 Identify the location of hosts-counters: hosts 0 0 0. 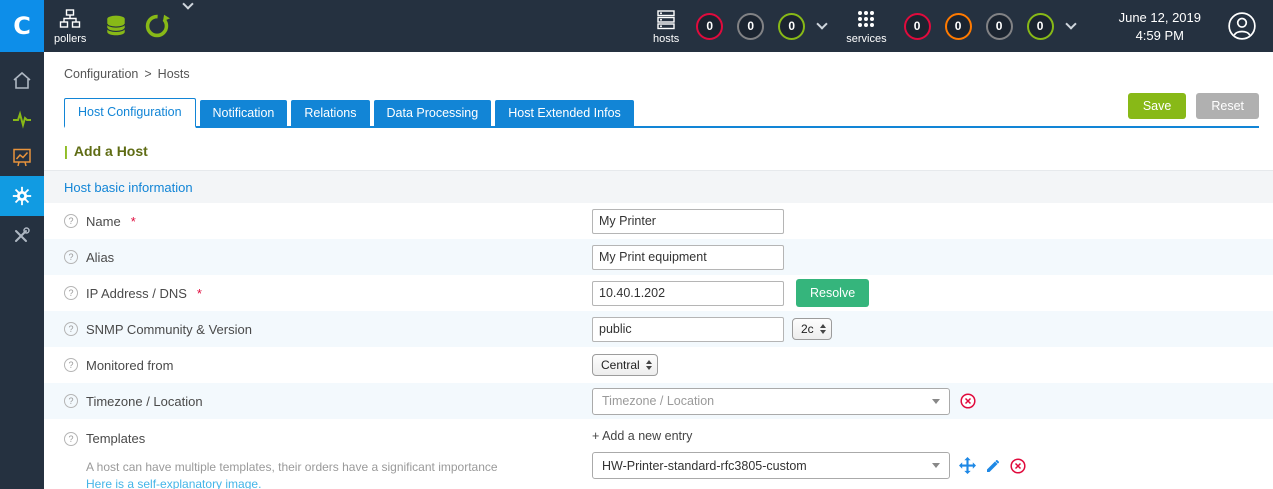
(739, 26).